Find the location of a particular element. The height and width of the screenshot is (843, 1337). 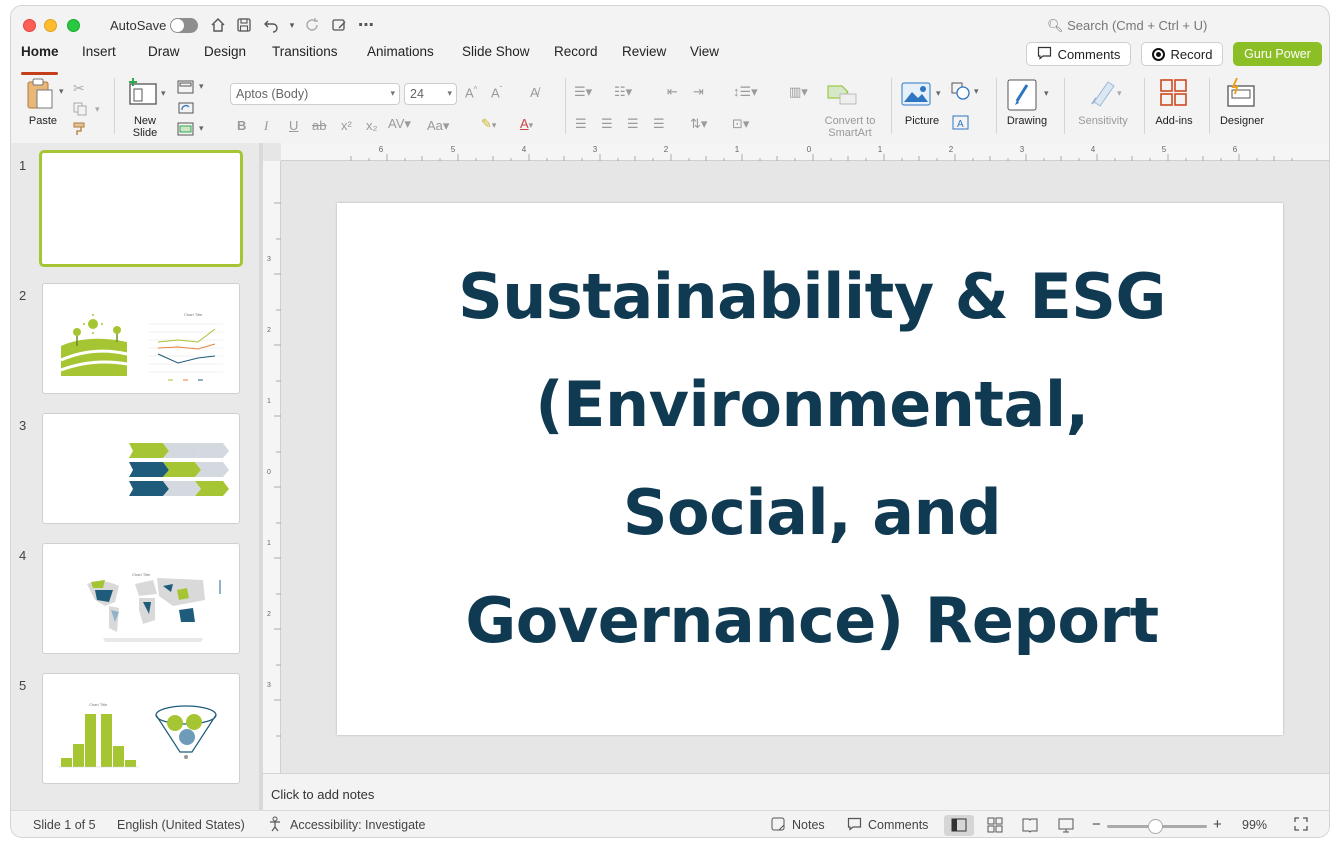

zoom-out-icon: − is located at coordinates (1096, 824).